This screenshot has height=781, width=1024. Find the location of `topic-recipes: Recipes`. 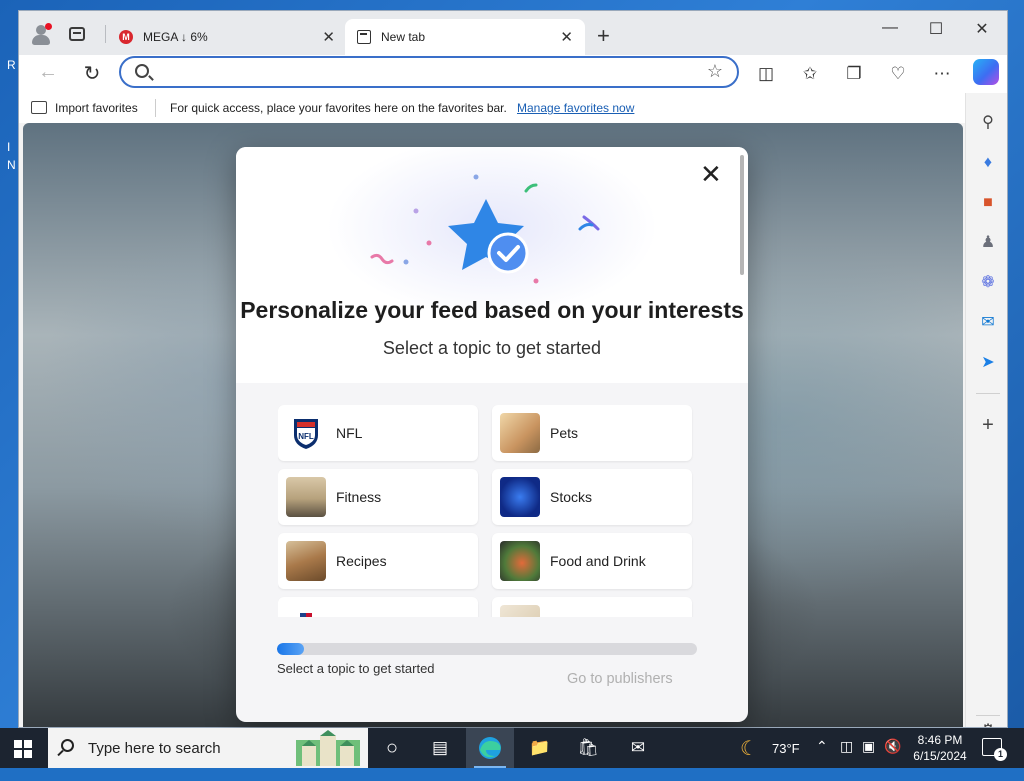

topic-recipes: Recipes is located at coordinates (378, 561).